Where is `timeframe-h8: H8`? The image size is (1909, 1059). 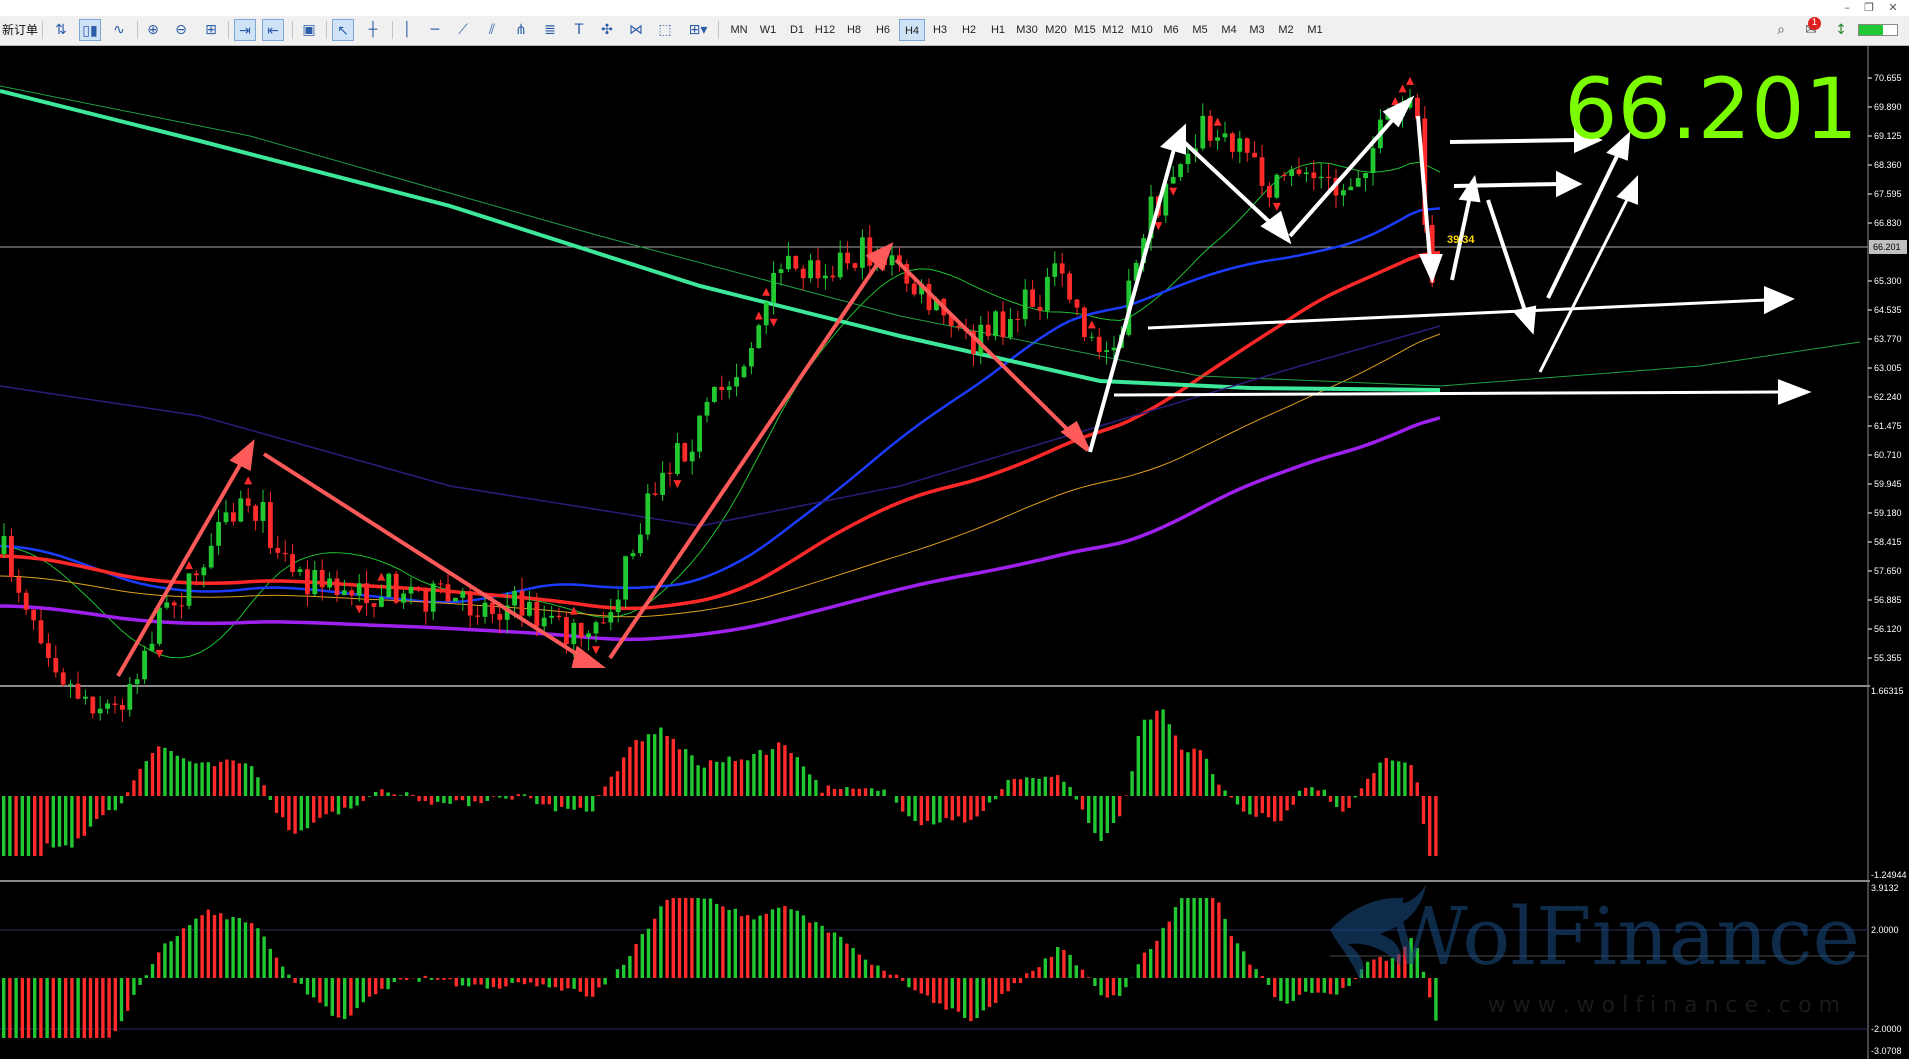 timeframe-h8: H8 is located at coordinates (854, 30).